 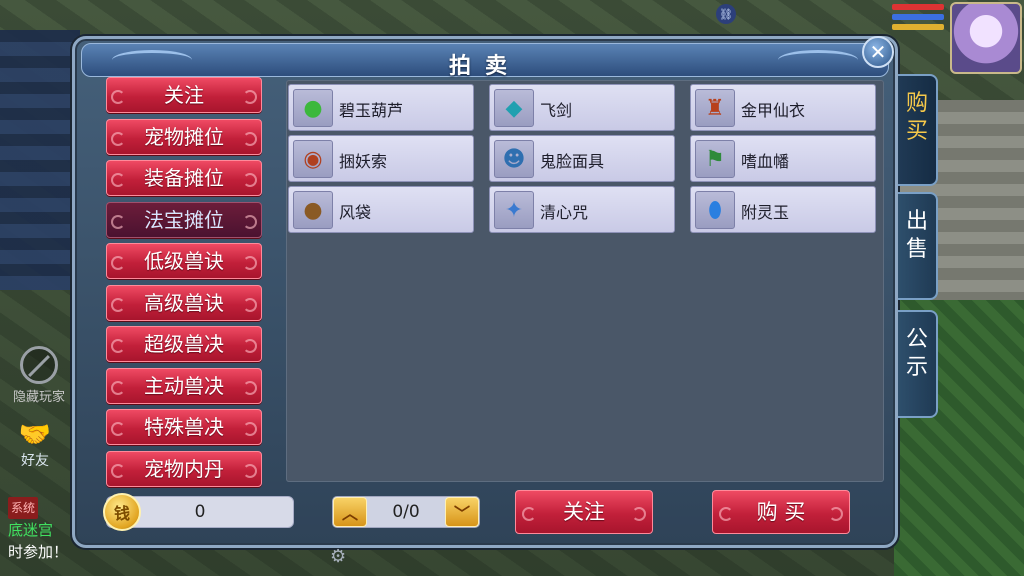 I want to click on category-high-skill-book: 高级兽诀, so click(x=184, y=302).